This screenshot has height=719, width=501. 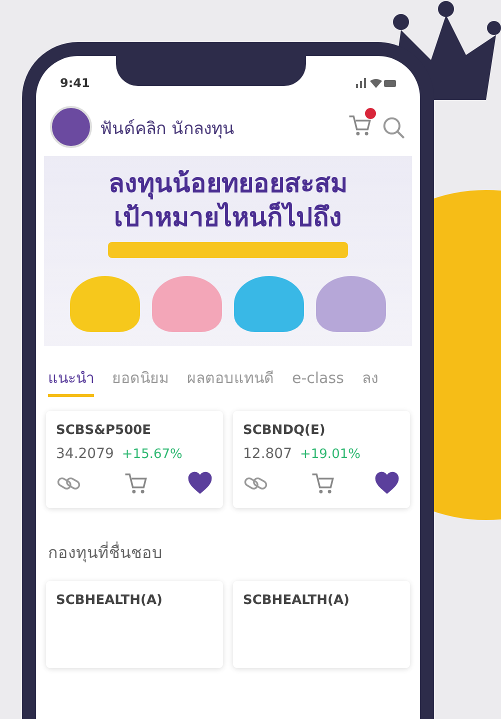 What do you see at coordinates (71, 380) in the screenshot?
I see `category-tab: แนะนำ` at bounding box center [71, 380].